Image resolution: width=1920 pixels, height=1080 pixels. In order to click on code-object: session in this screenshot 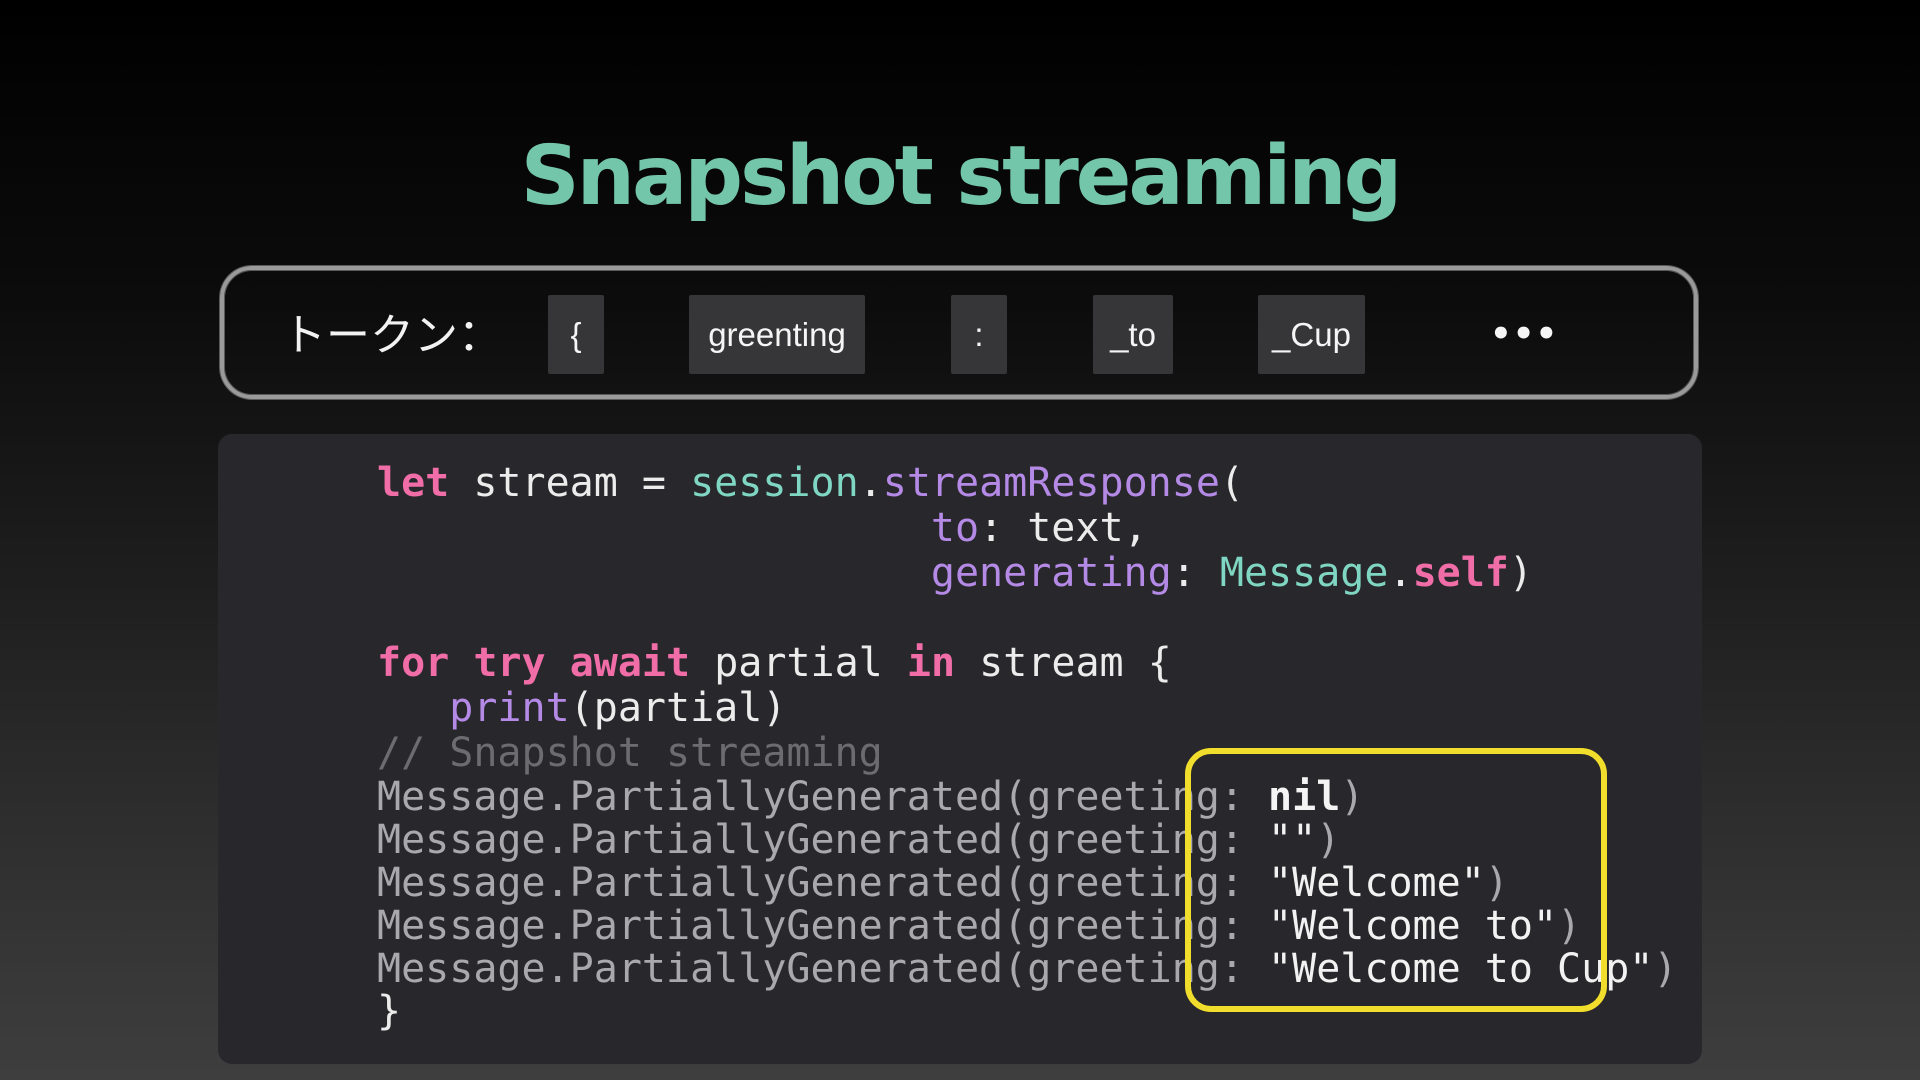, I will do `click(774, 483)`.